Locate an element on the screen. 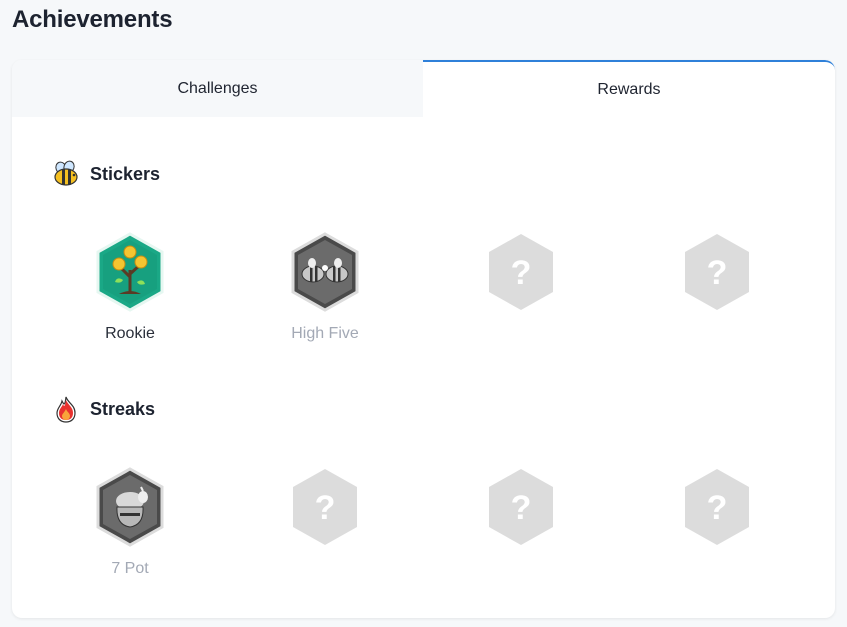  badge-high-five: High Five is located at coordinates (325, 292).